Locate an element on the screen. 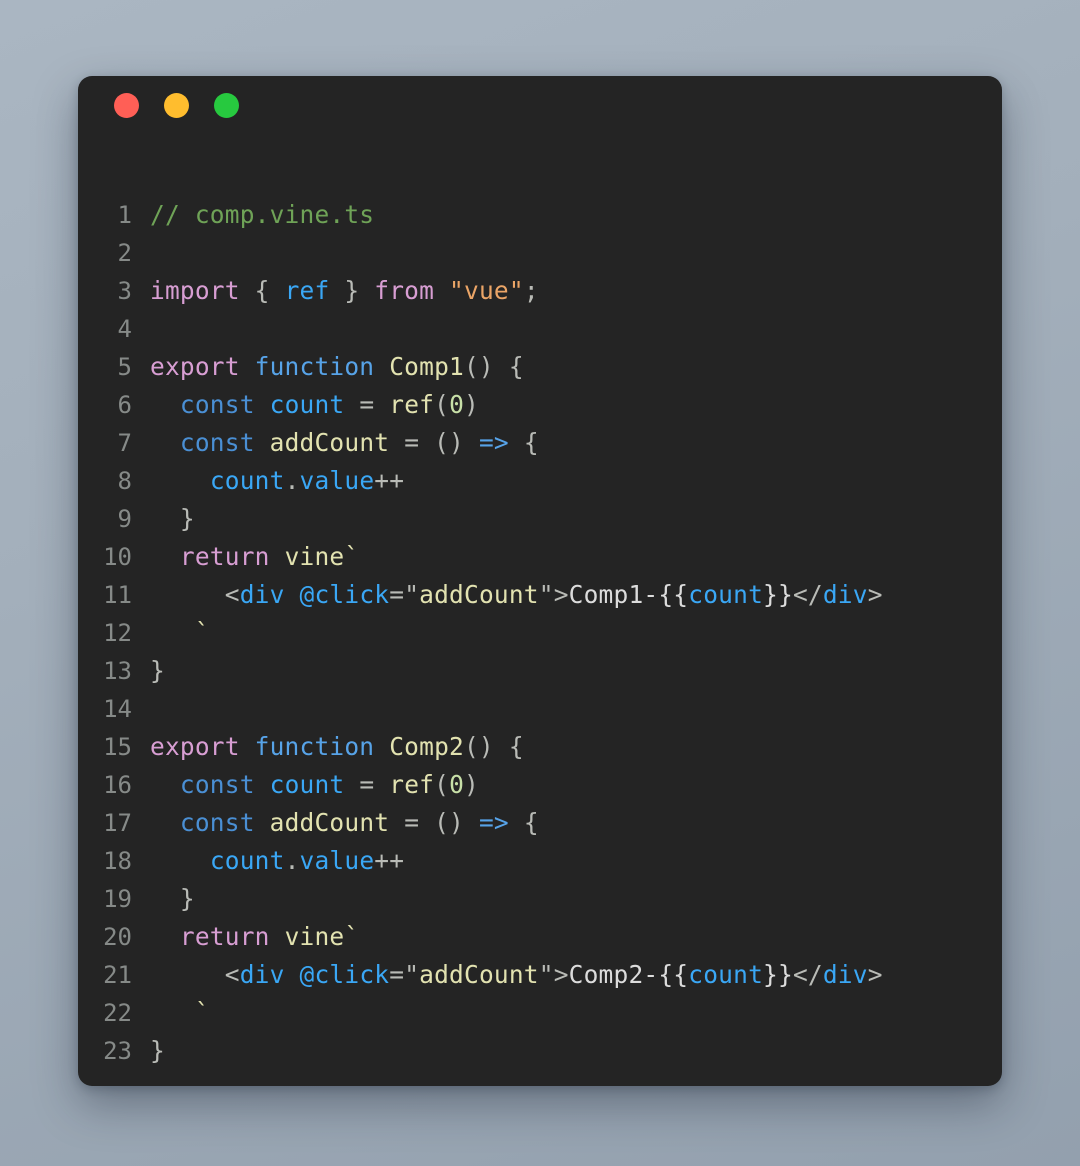  line-source: export function Comp2() { is located at coordinates (576, 747).